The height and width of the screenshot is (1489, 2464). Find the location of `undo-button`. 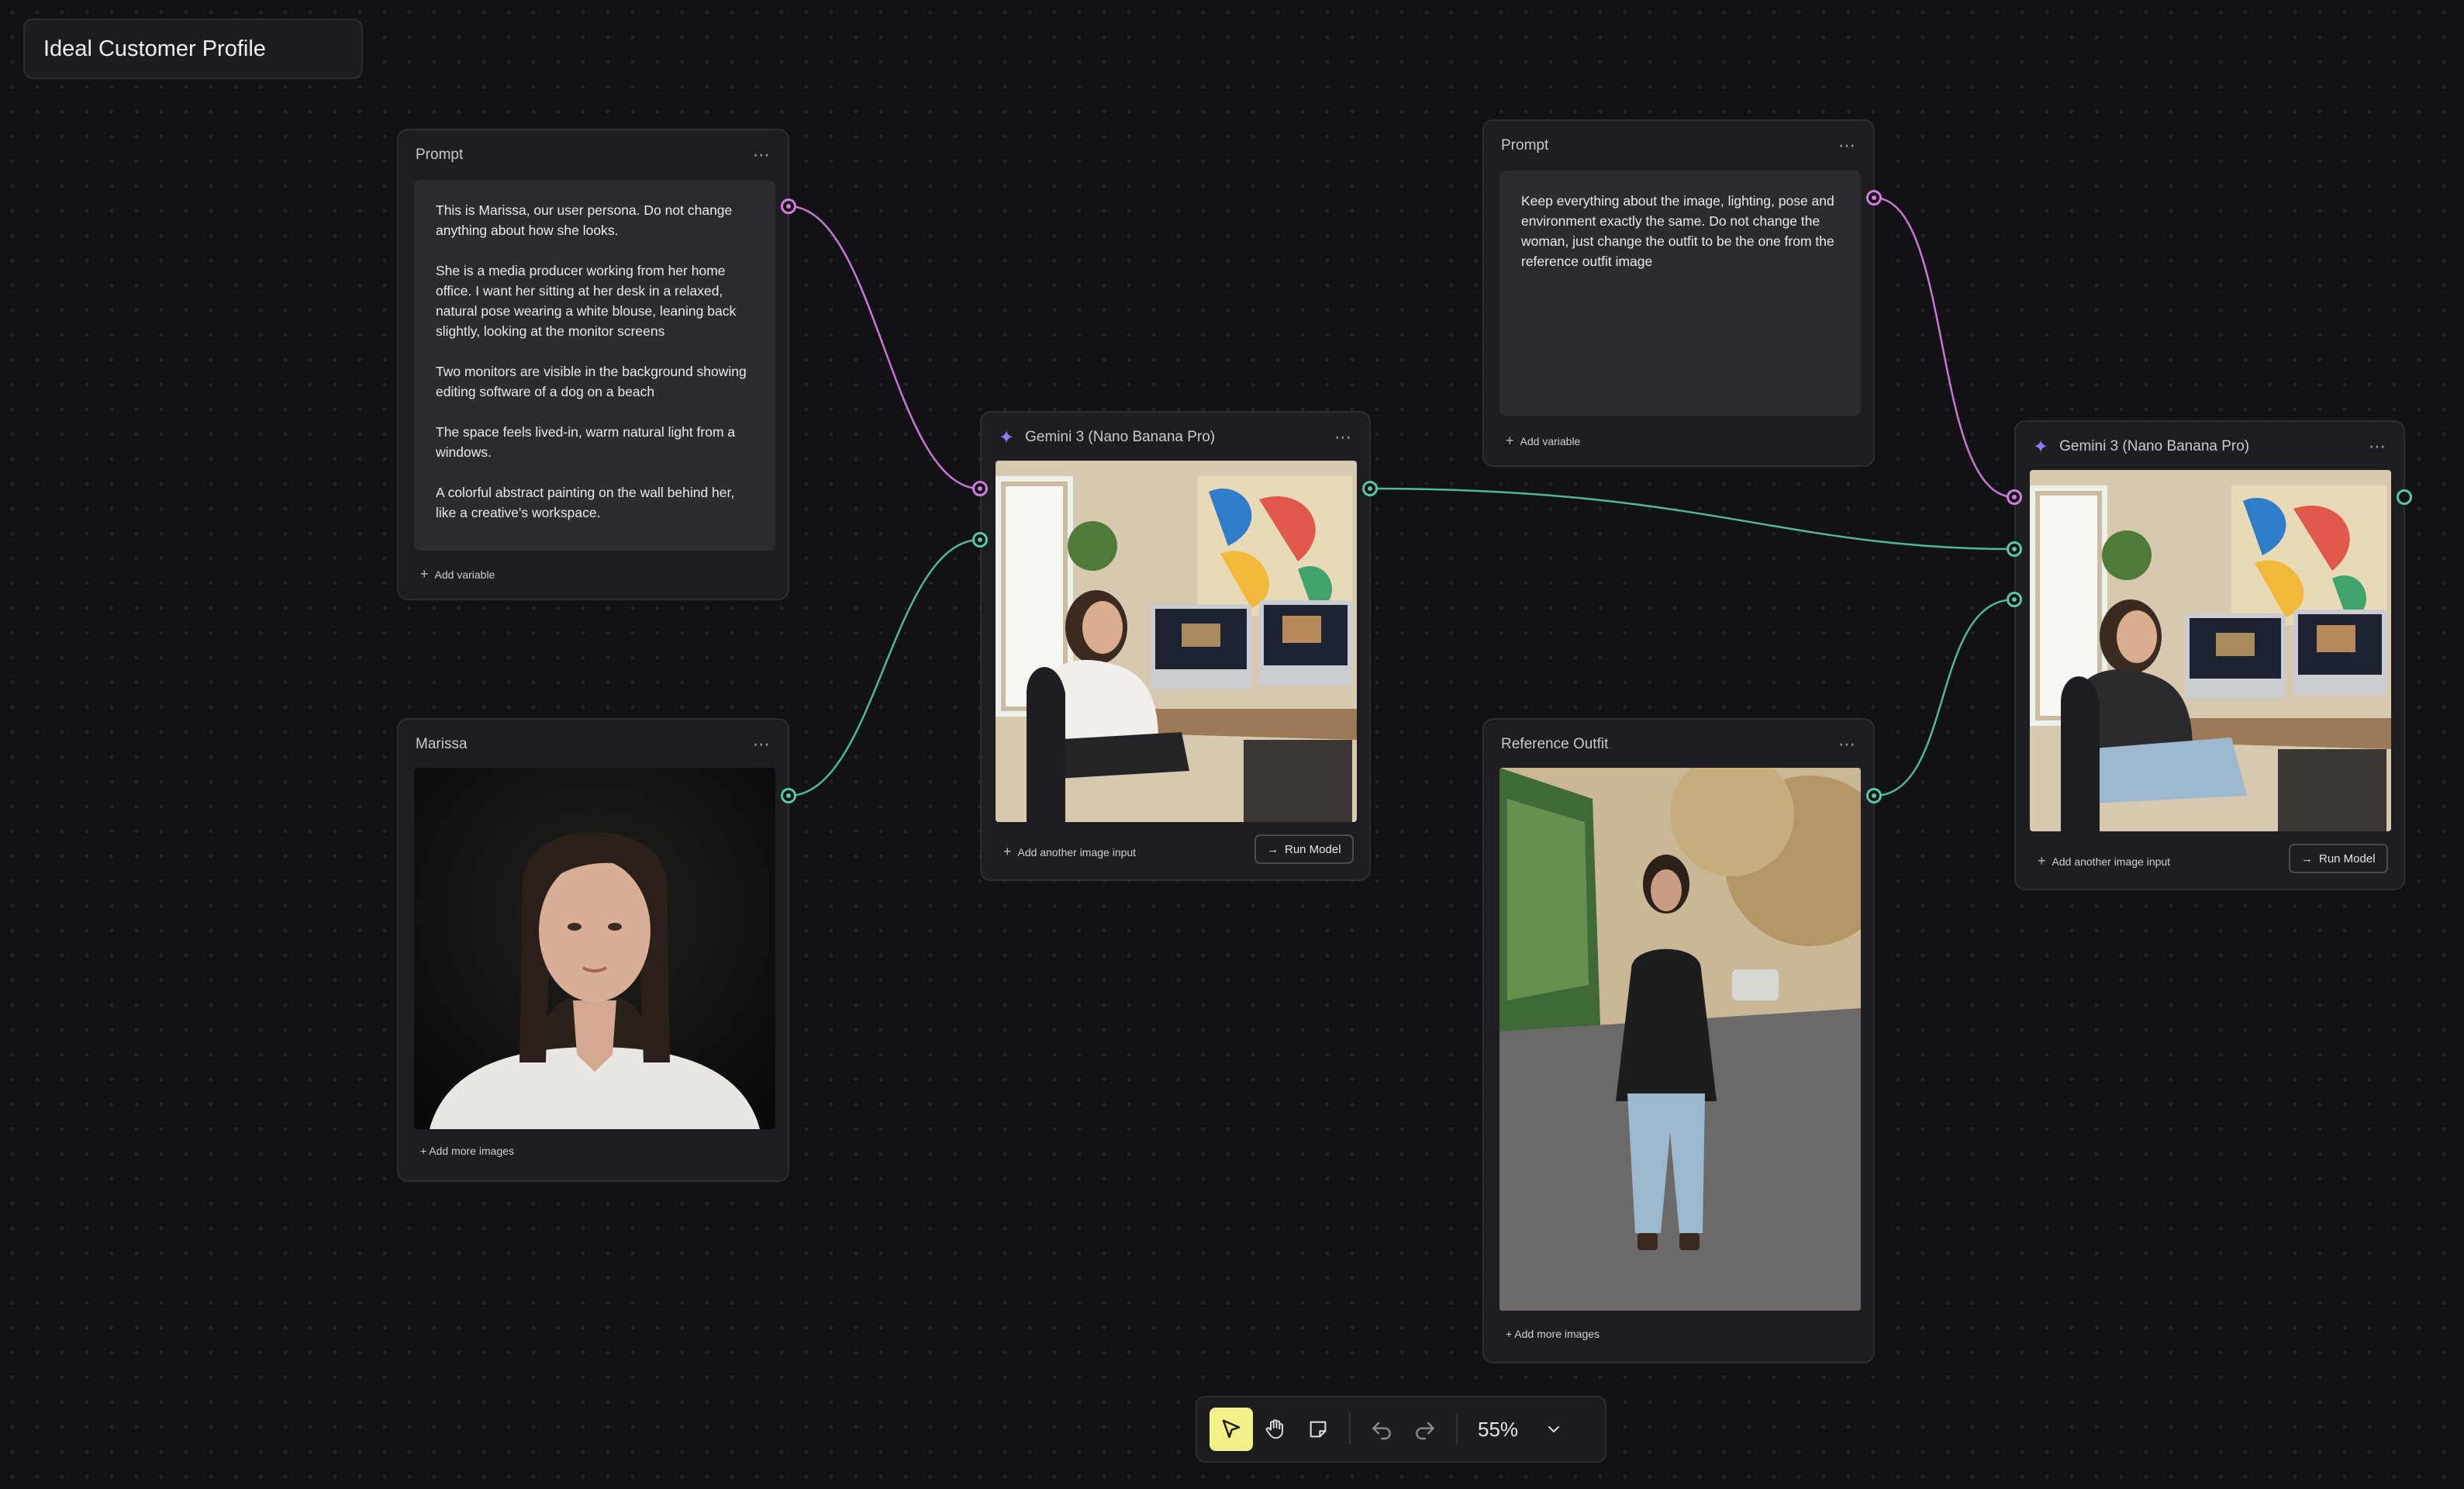

undo-button is located at coordinates (1381, 1429).